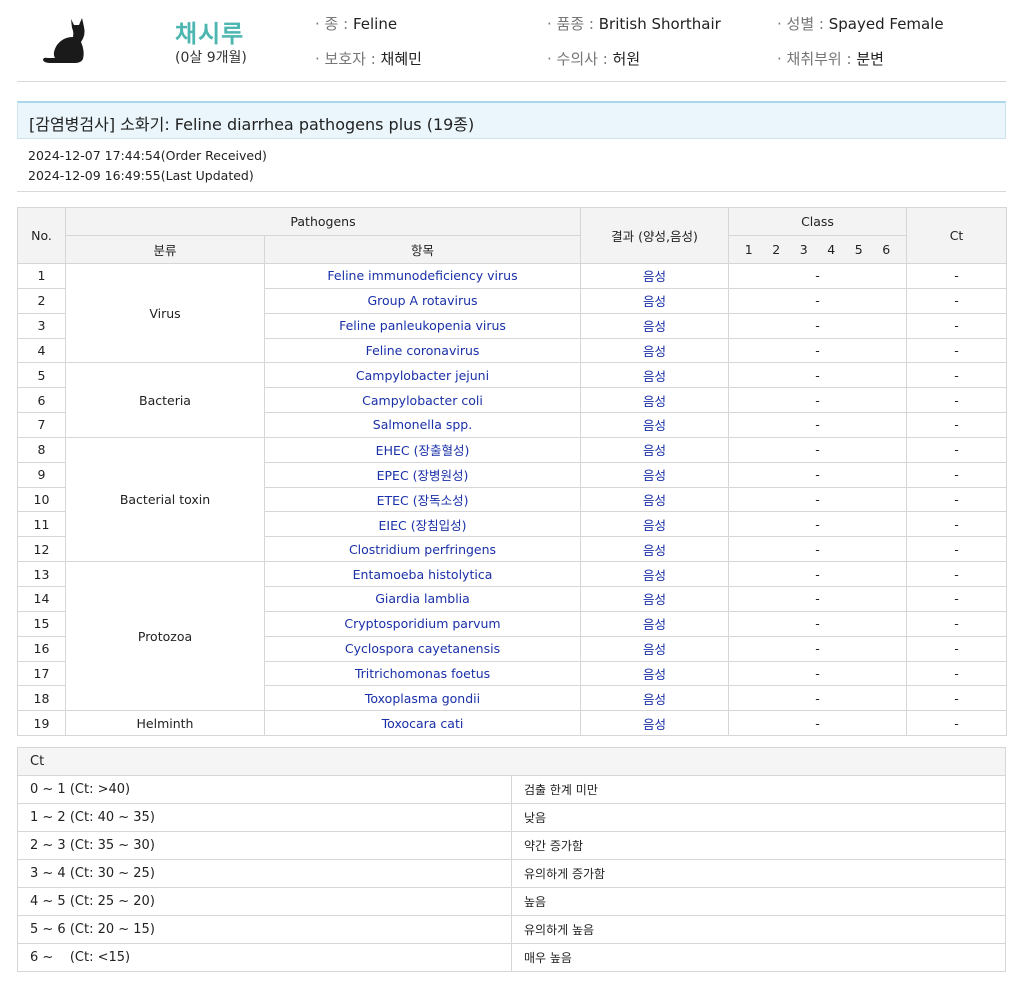  Describe the element at coordinates (422, 574) in the screenshot. I see `pathogen-item: Entamoeba histolytica` at that location.